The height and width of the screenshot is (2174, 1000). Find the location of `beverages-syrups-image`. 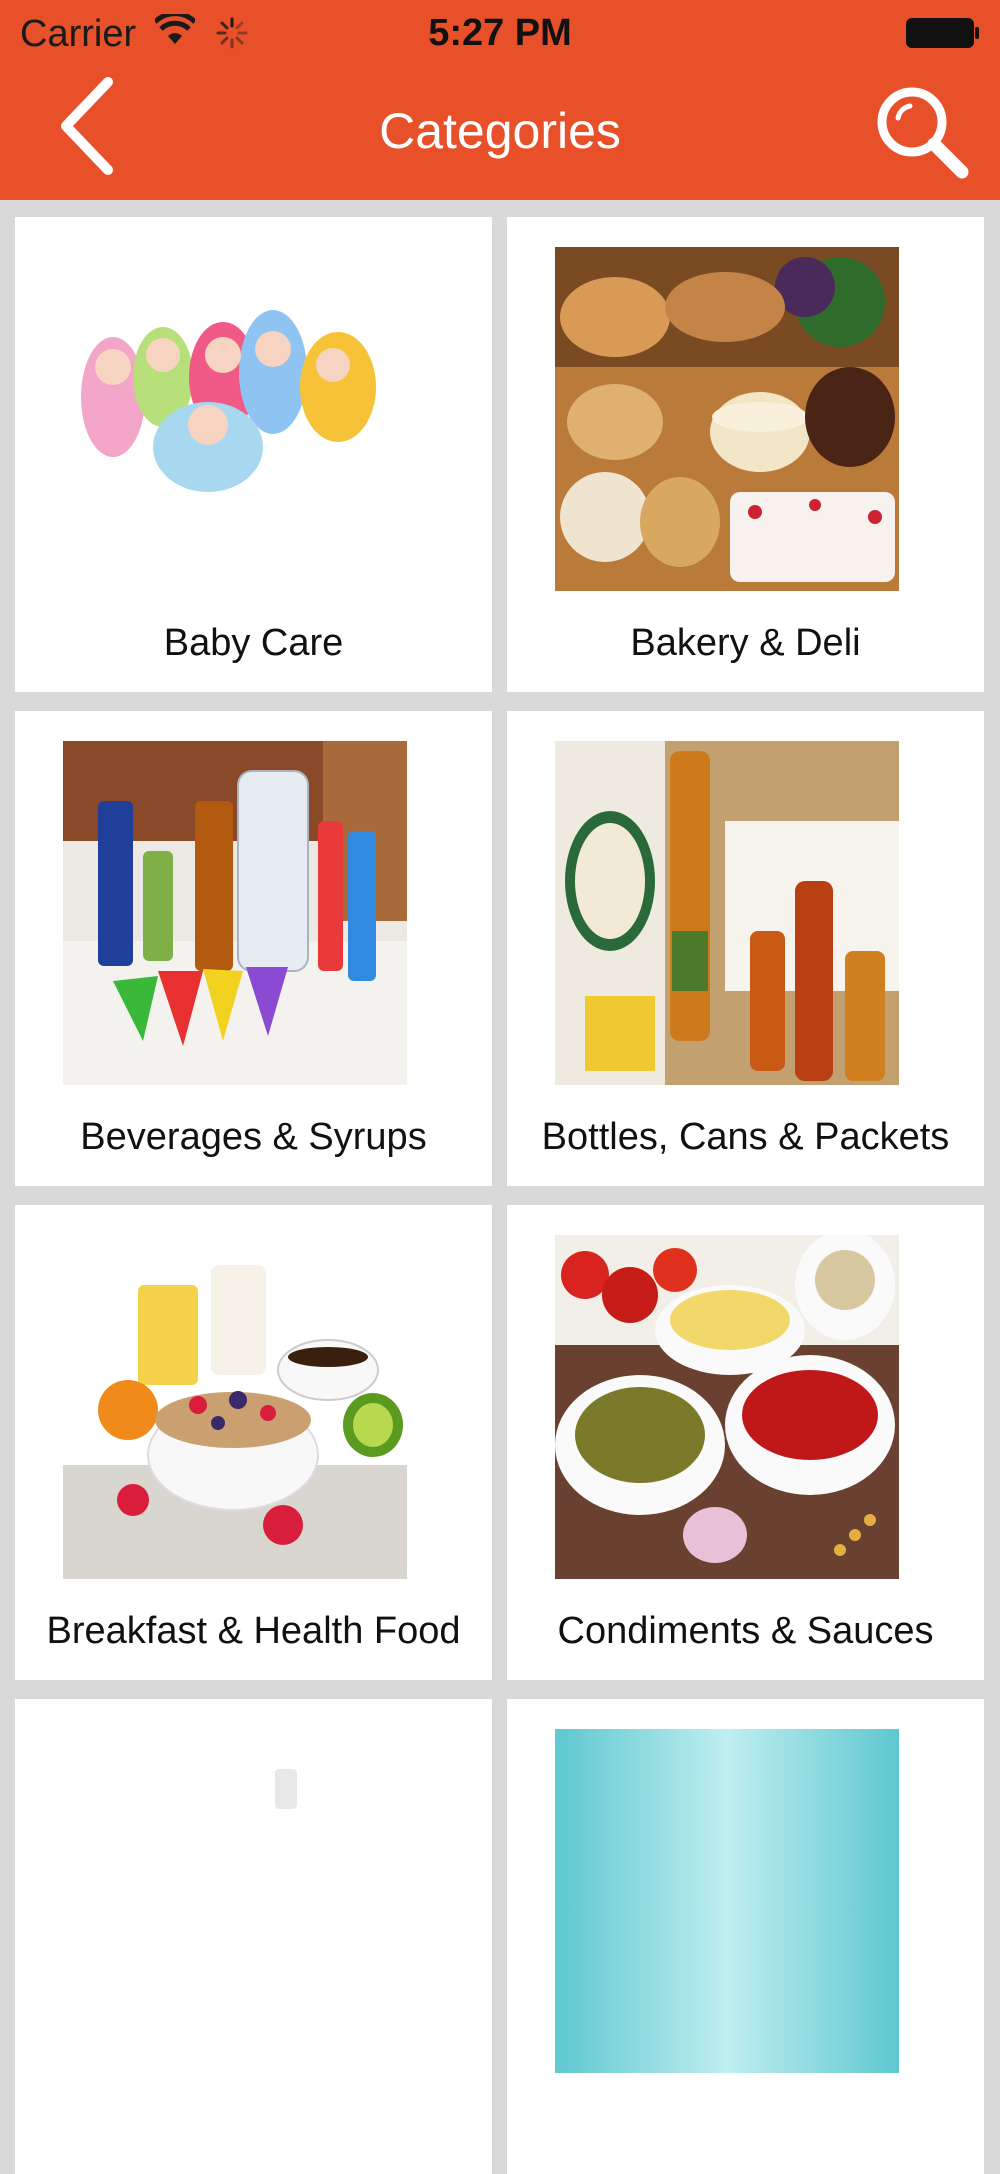

beverages-syrups-image is located at coordinates (235, 913).